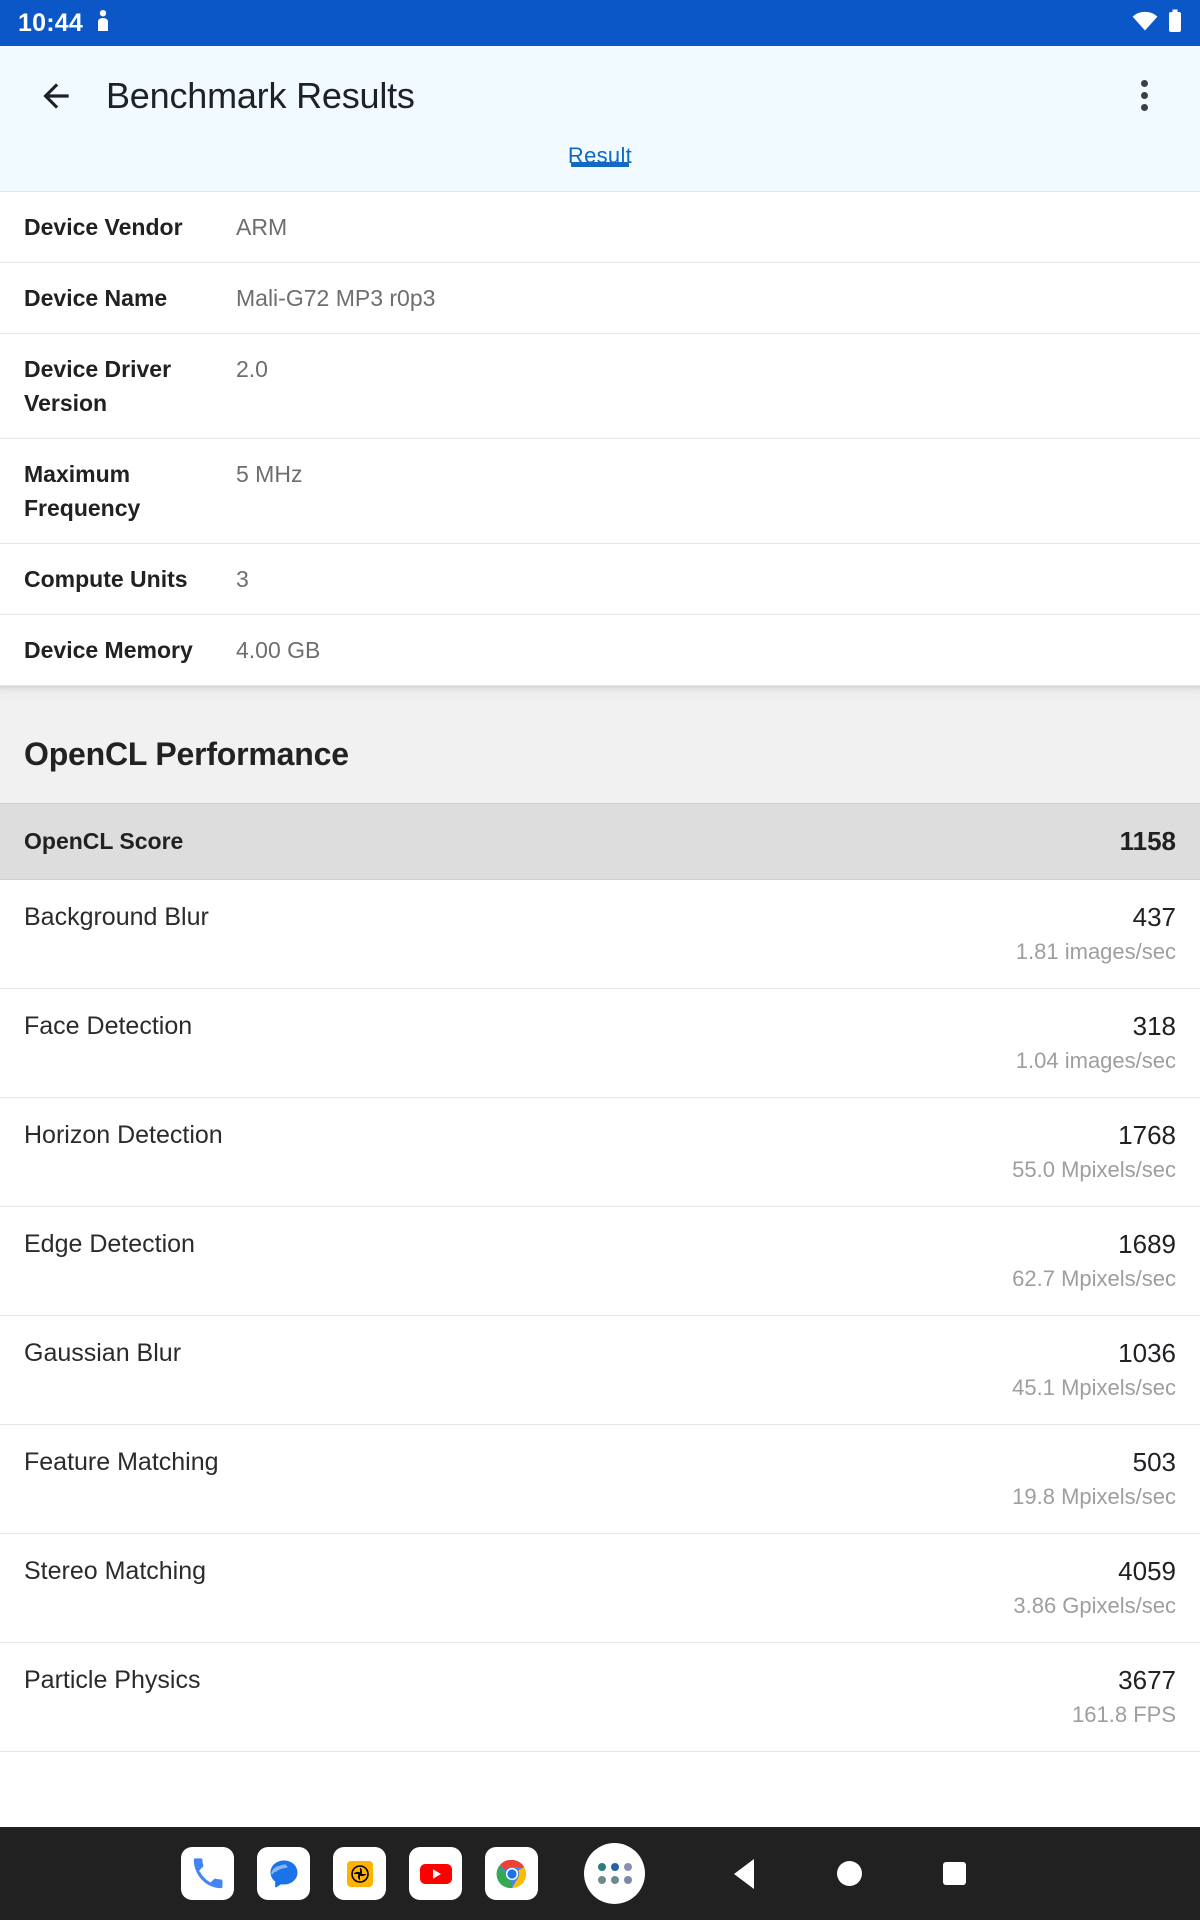 This screenshot has height=1920, width=1200. I want to click on benchmark-unit: 3.86 Gpixels/sec, so click(1094, 1605).